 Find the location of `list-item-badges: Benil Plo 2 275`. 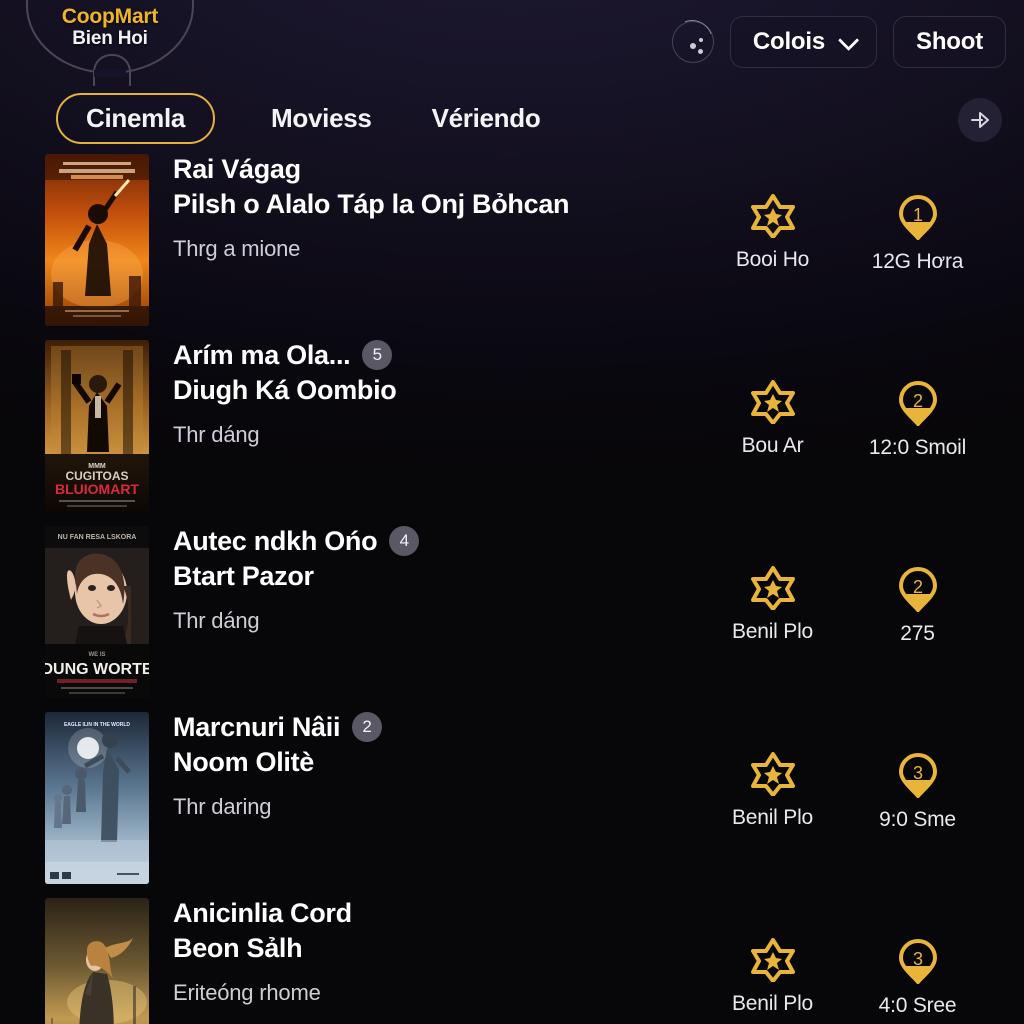

list-item-badges: Benil Plo 2 275 is located at coordinates (850, 606).